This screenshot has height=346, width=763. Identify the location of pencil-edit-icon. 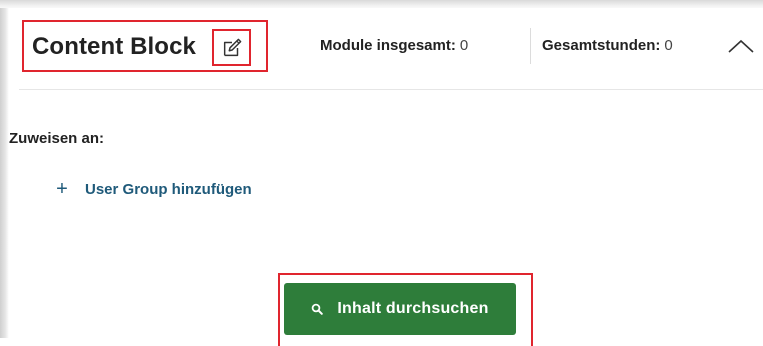
(232, 47).